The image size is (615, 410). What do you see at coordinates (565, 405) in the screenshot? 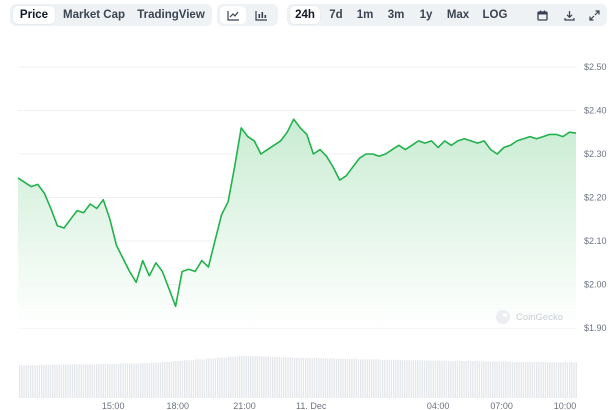
I see `x-tick-label: 10:00` at bounding box center [565, 405].